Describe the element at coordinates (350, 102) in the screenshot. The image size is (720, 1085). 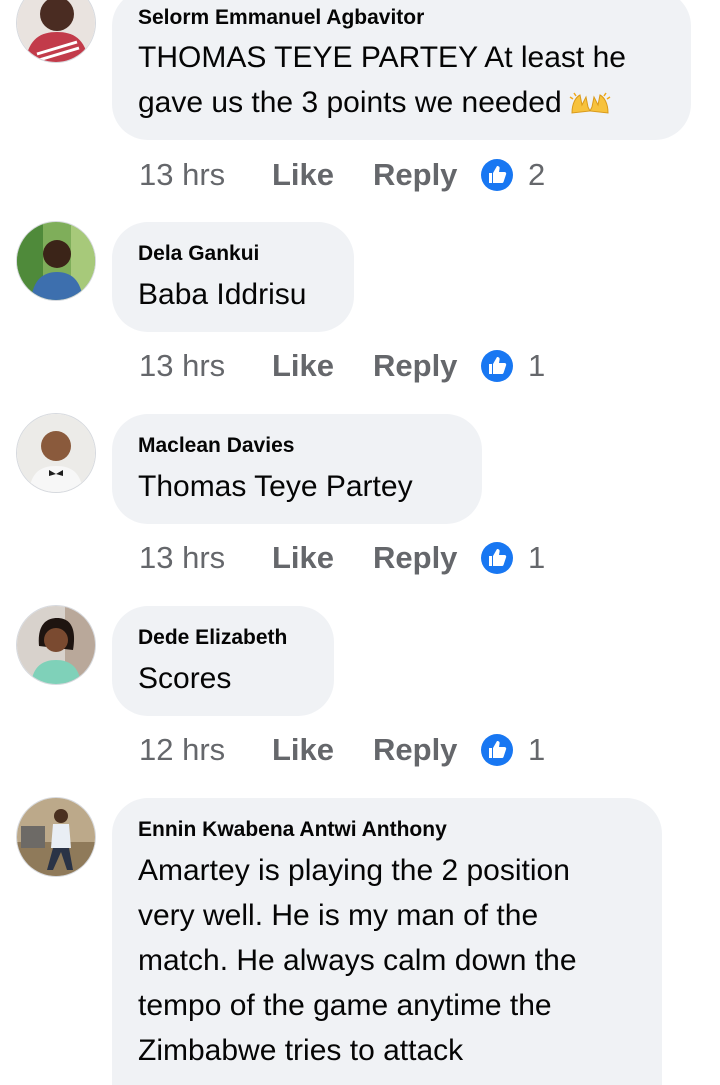
I see `comment-line: gave us the 3 points we needed` at that location.